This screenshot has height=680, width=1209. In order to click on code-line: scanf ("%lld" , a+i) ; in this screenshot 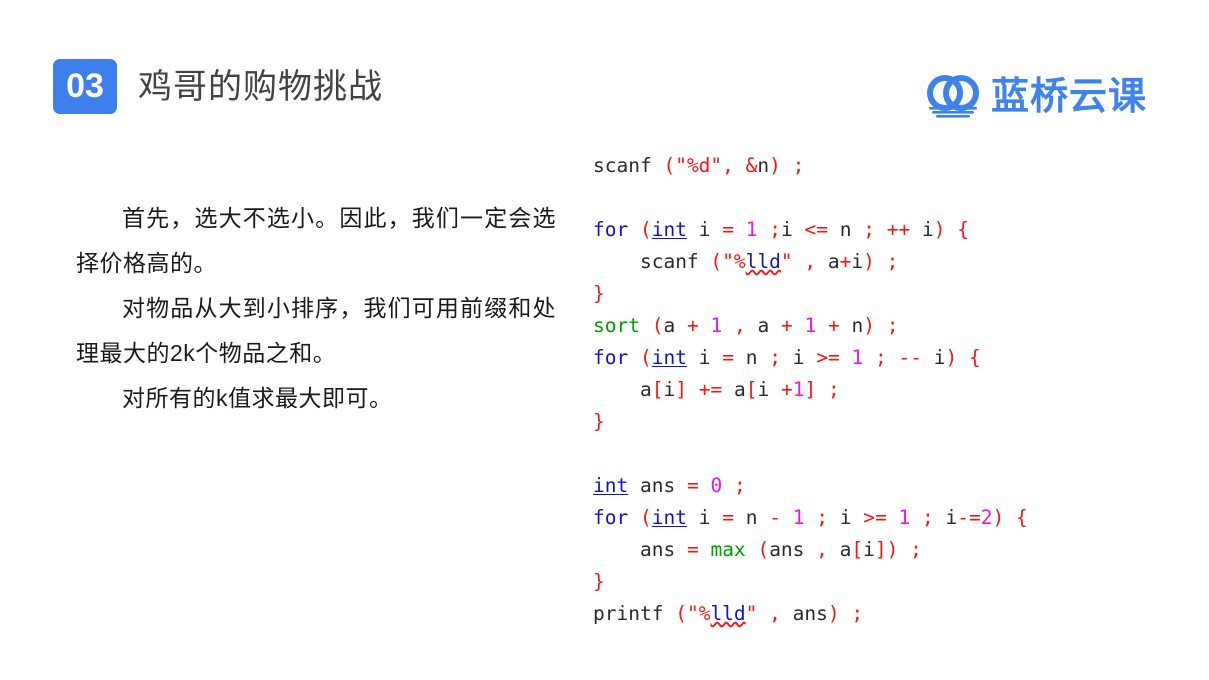, I will do `click(880, 262)`.